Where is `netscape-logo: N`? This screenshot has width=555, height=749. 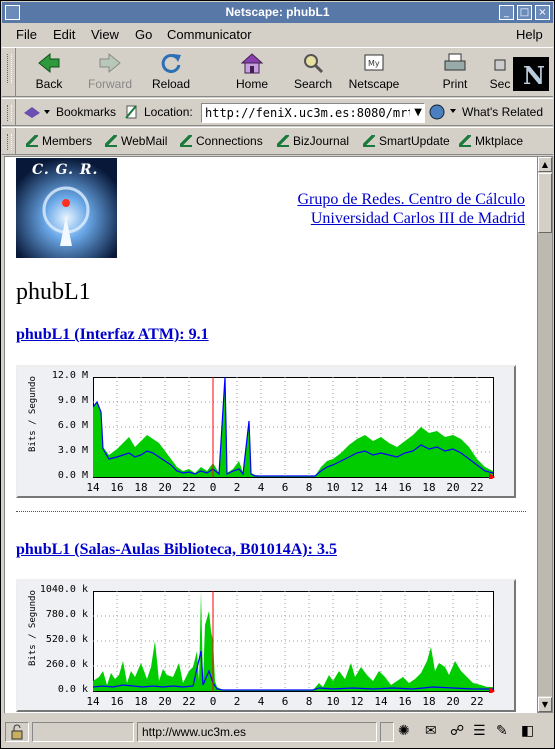 netscape-logo: N is located at coordinates (531, 74).